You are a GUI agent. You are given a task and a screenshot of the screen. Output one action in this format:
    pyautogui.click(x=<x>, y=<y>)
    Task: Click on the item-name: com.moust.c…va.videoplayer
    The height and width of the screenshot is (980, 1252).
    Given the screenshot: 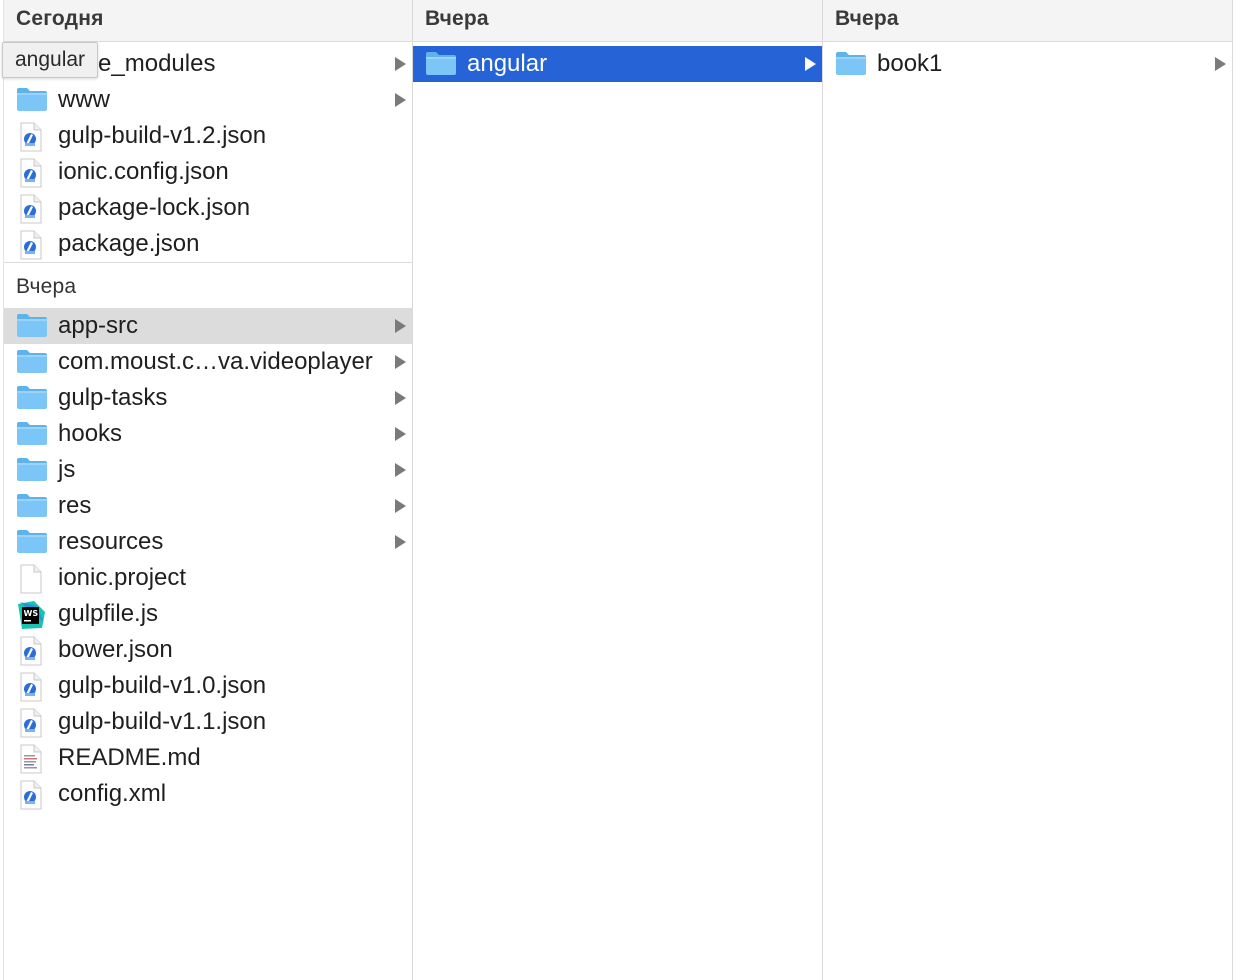 What is the action you would take?
    pyautogui.click(x=215, y=361)
    